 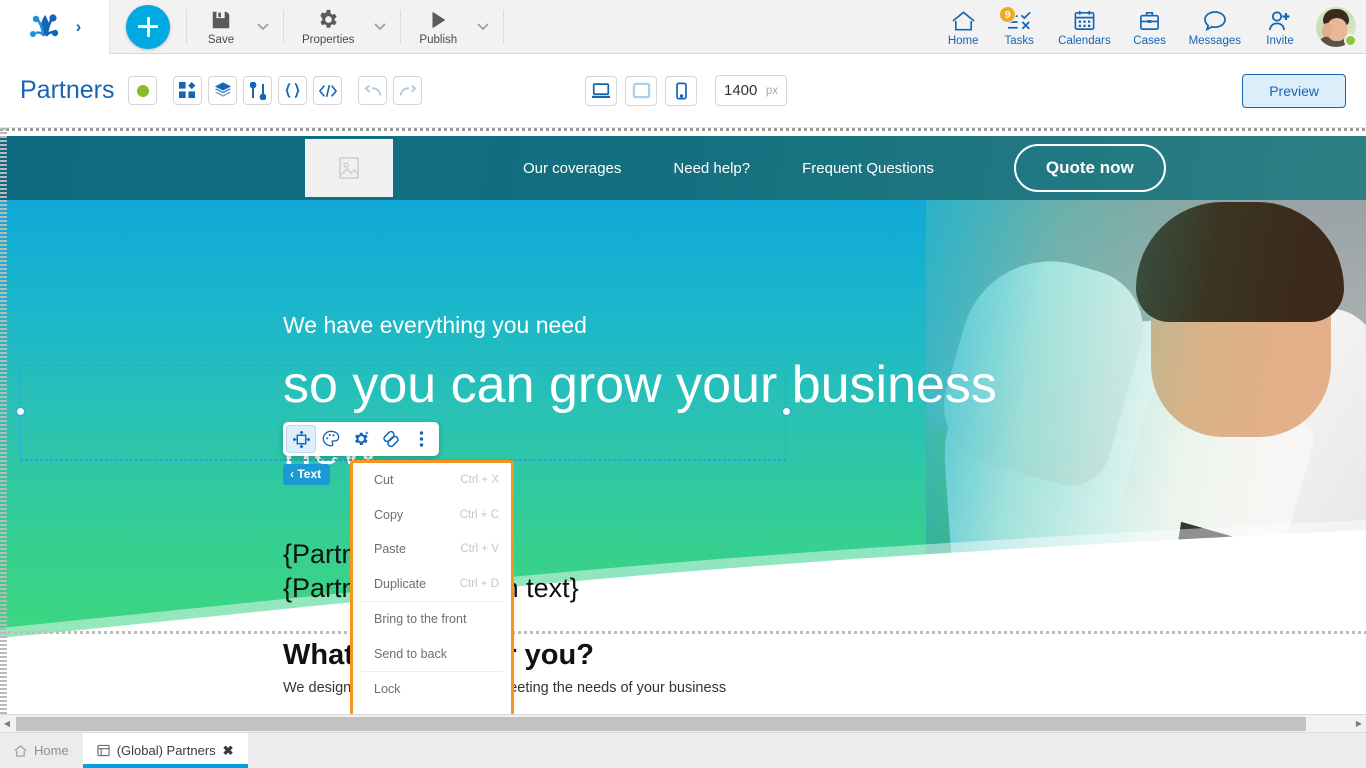 What do you see at coordinates (683, 129) in the screenshot?
I see `canvas-top-guide` at bounding box center [683, 129].